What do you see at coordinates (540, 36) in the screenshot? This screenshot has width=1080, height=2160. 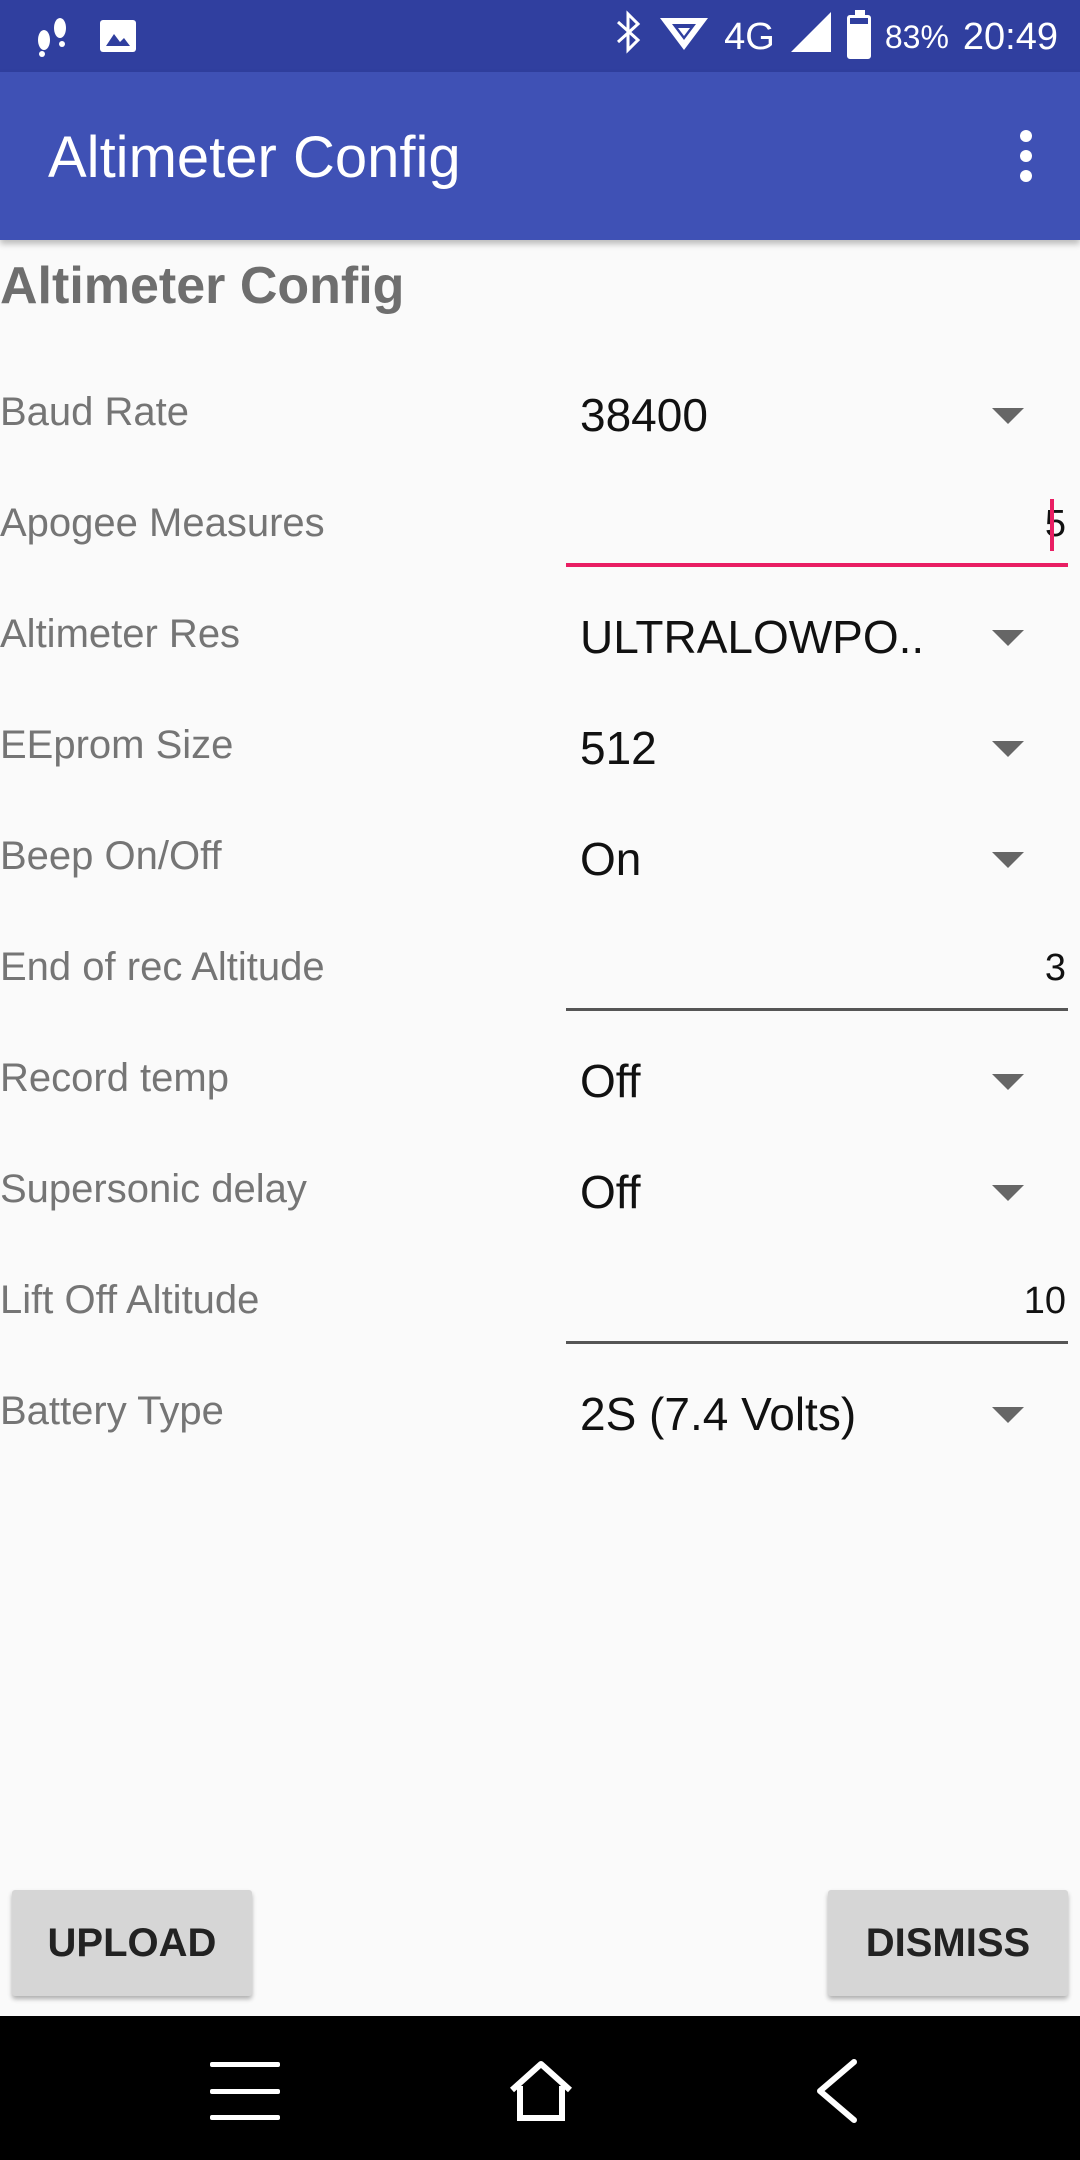 I see `status-bar: 4G 83% 20:49` at bounding box center [540, 36].